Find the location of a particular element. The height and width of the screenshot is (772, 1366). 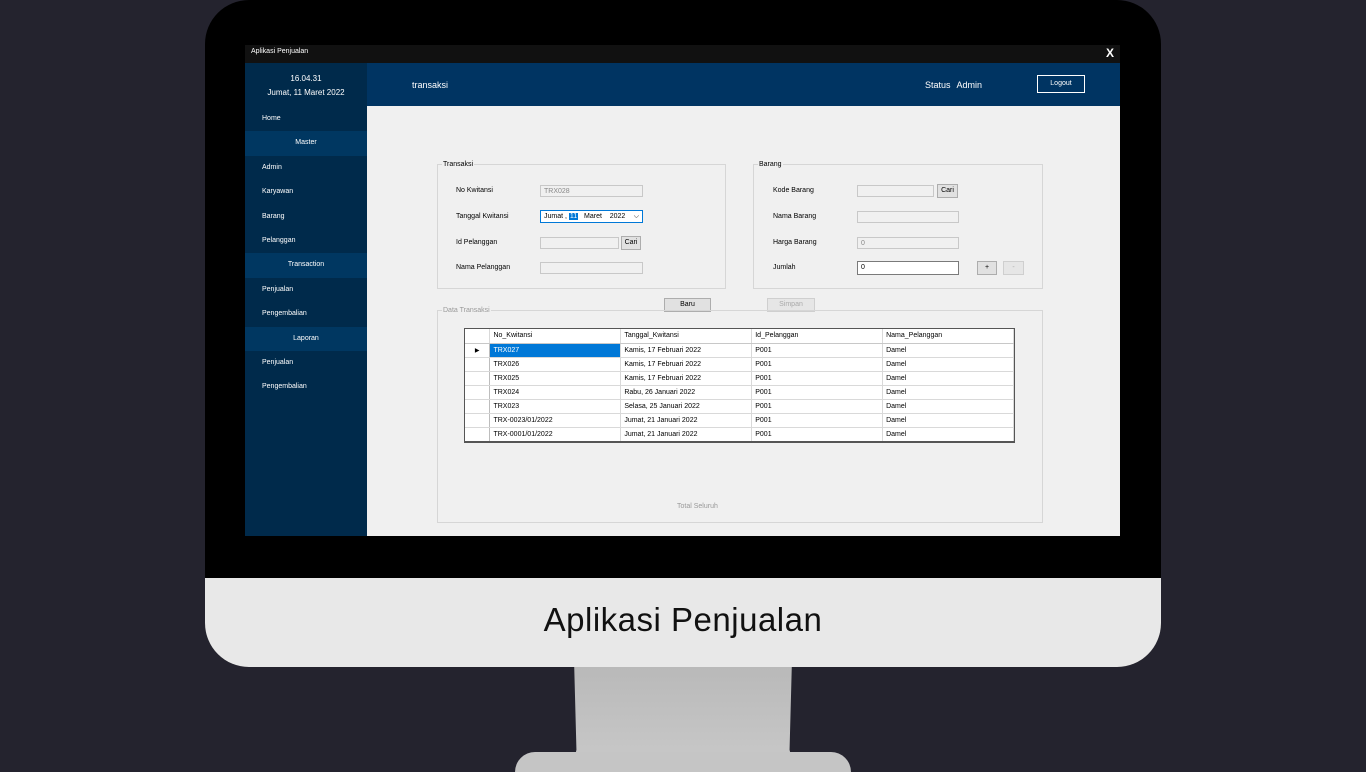

tanggal-day: Jumat , is located at coordinates (555, 216).